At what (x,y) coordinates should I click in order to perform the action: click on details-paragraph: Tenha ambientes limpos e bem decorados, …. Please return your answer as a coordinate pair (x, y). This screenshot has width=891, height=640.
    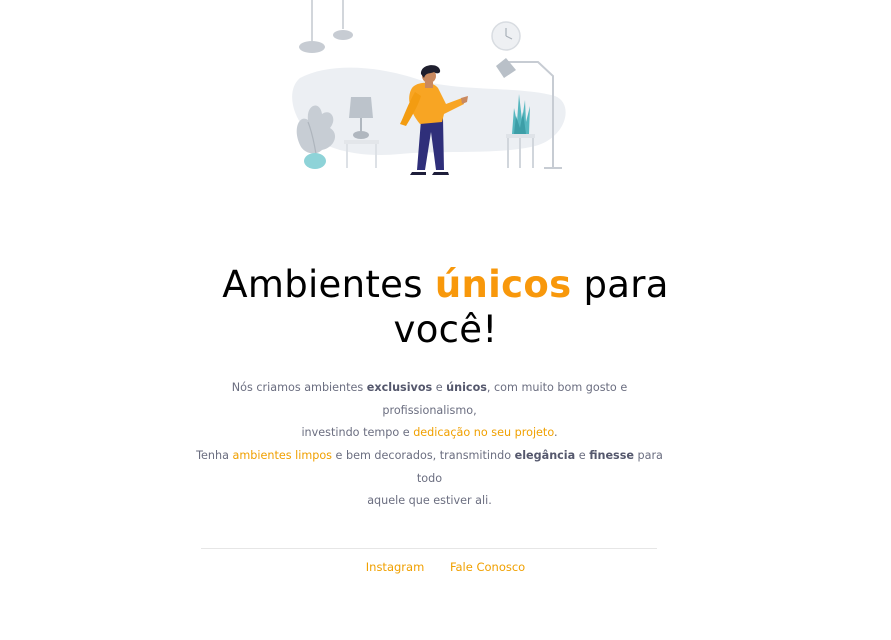
    Looking at the image, I should click on (429, 479).